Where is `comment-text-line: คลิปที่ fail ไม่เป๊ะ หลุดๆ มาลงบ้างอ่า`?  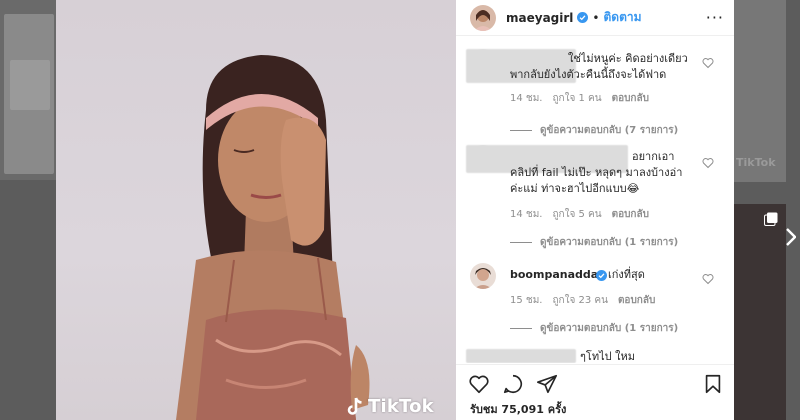
comment-text-line: คลิปที่ fail ไม่เป๊ะ หลุดๆ มาลงบ้างอ่า is located at coordinates (596, 172).